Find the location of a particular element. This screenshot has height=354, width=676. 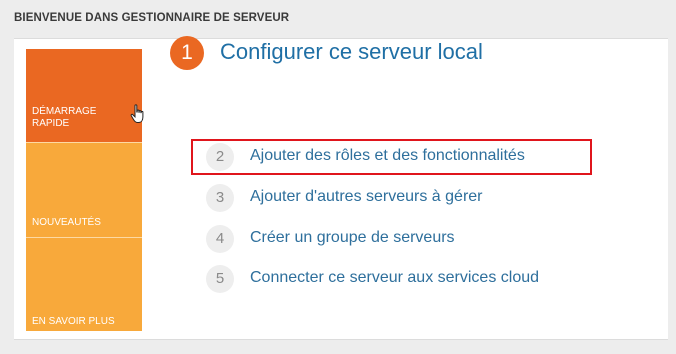

red-highlight-box is located at coordinates (391, 157).